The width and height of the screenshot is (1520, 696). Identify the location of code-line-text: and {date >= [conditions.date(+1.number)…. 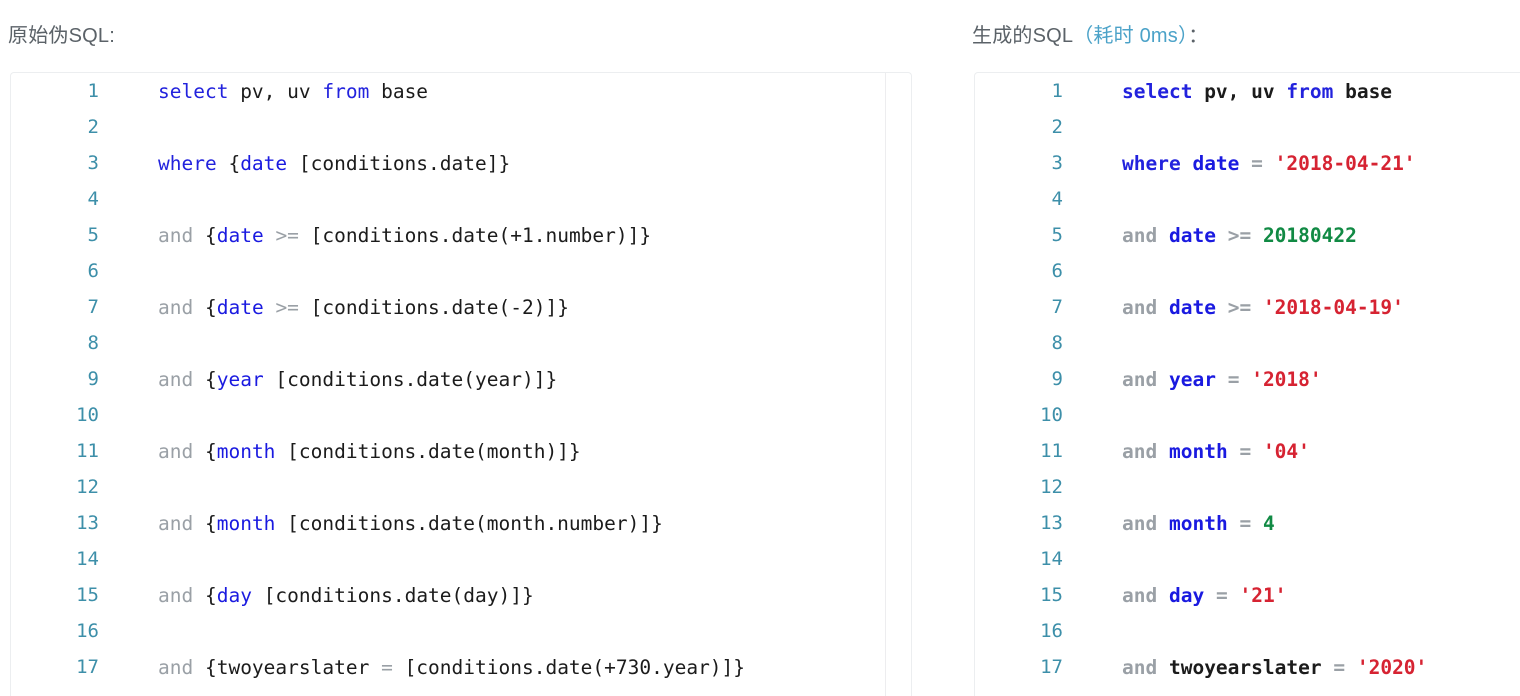
(505, 235).